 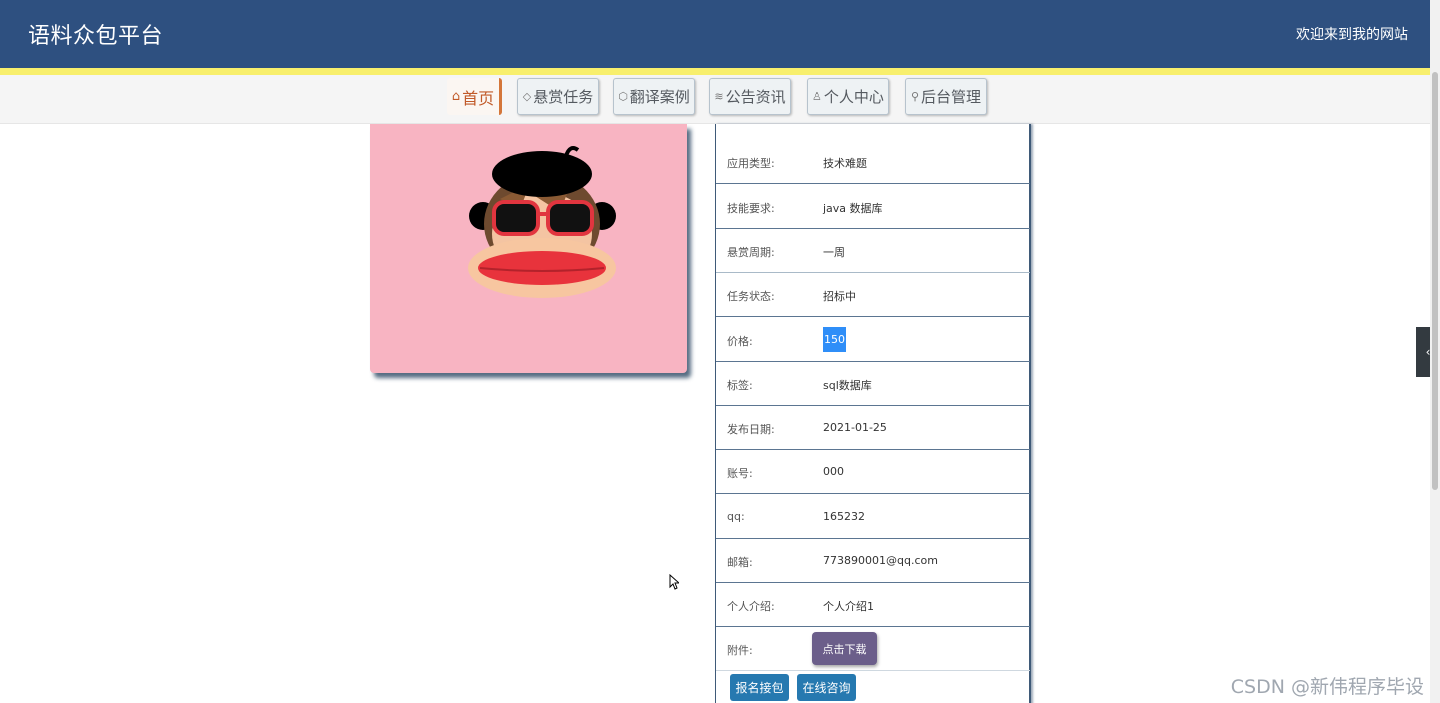 I want to click on task-image, so click(x=528, y=248).